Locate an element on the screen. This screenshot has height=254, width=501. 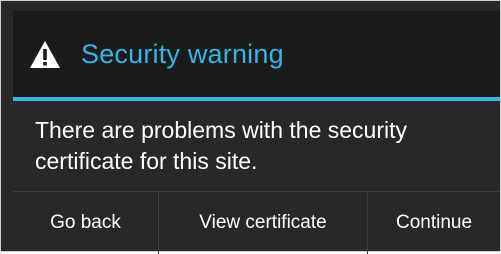
dialog-header: Security warning is located at coordinates (154, 54).